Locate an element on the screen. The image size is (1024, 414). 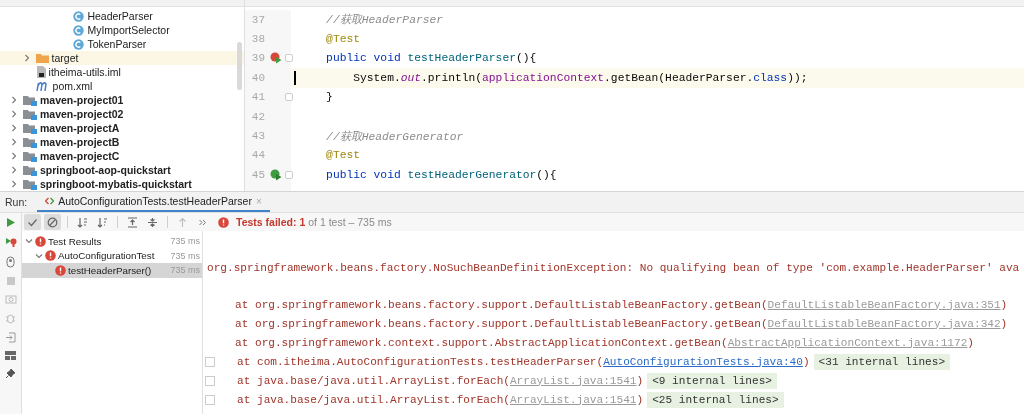
internal-lines: <9 internal lines> is located at coordinates (712, 380).